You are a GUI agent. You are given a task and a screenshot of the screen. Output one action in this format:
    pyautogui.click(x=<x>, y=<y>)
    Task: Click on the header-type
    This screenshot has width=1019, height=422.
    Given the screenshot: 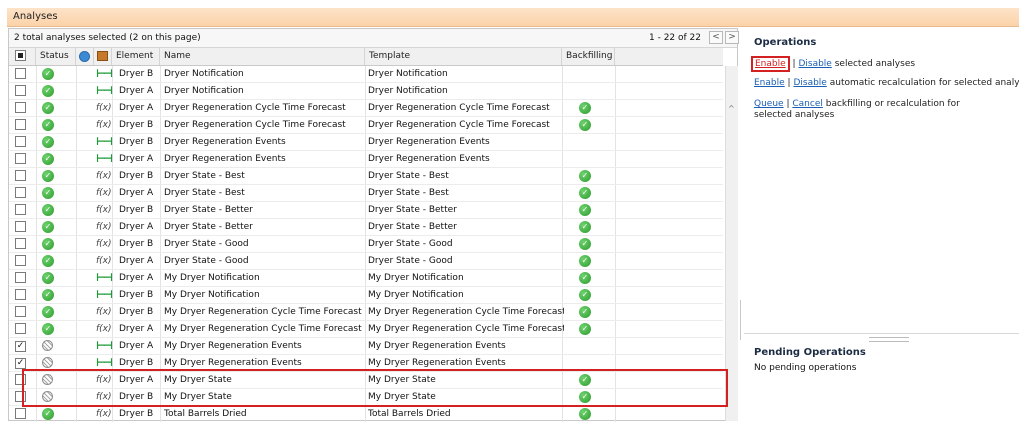 What is the action you would take?
    pyautogui.click(x=103, y=56)
    